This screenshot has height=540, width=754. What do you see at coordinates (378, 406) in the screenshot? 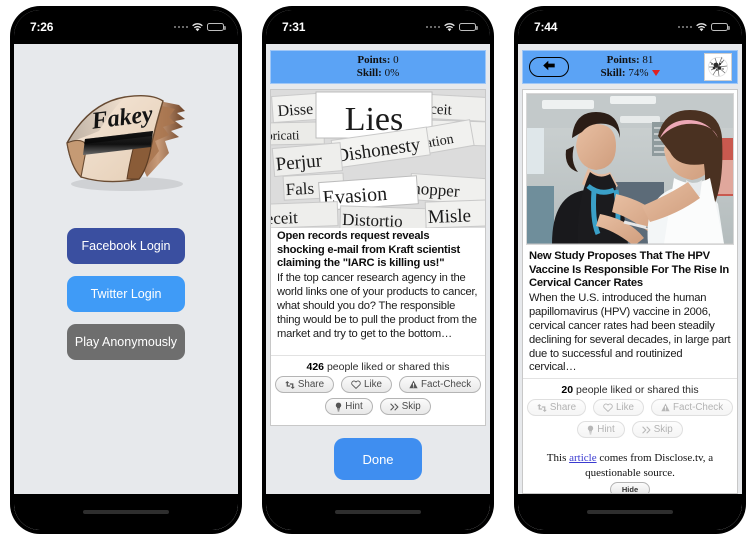
I see `action-row-secondary: Hint Skip` at bounding box center [378, 406].